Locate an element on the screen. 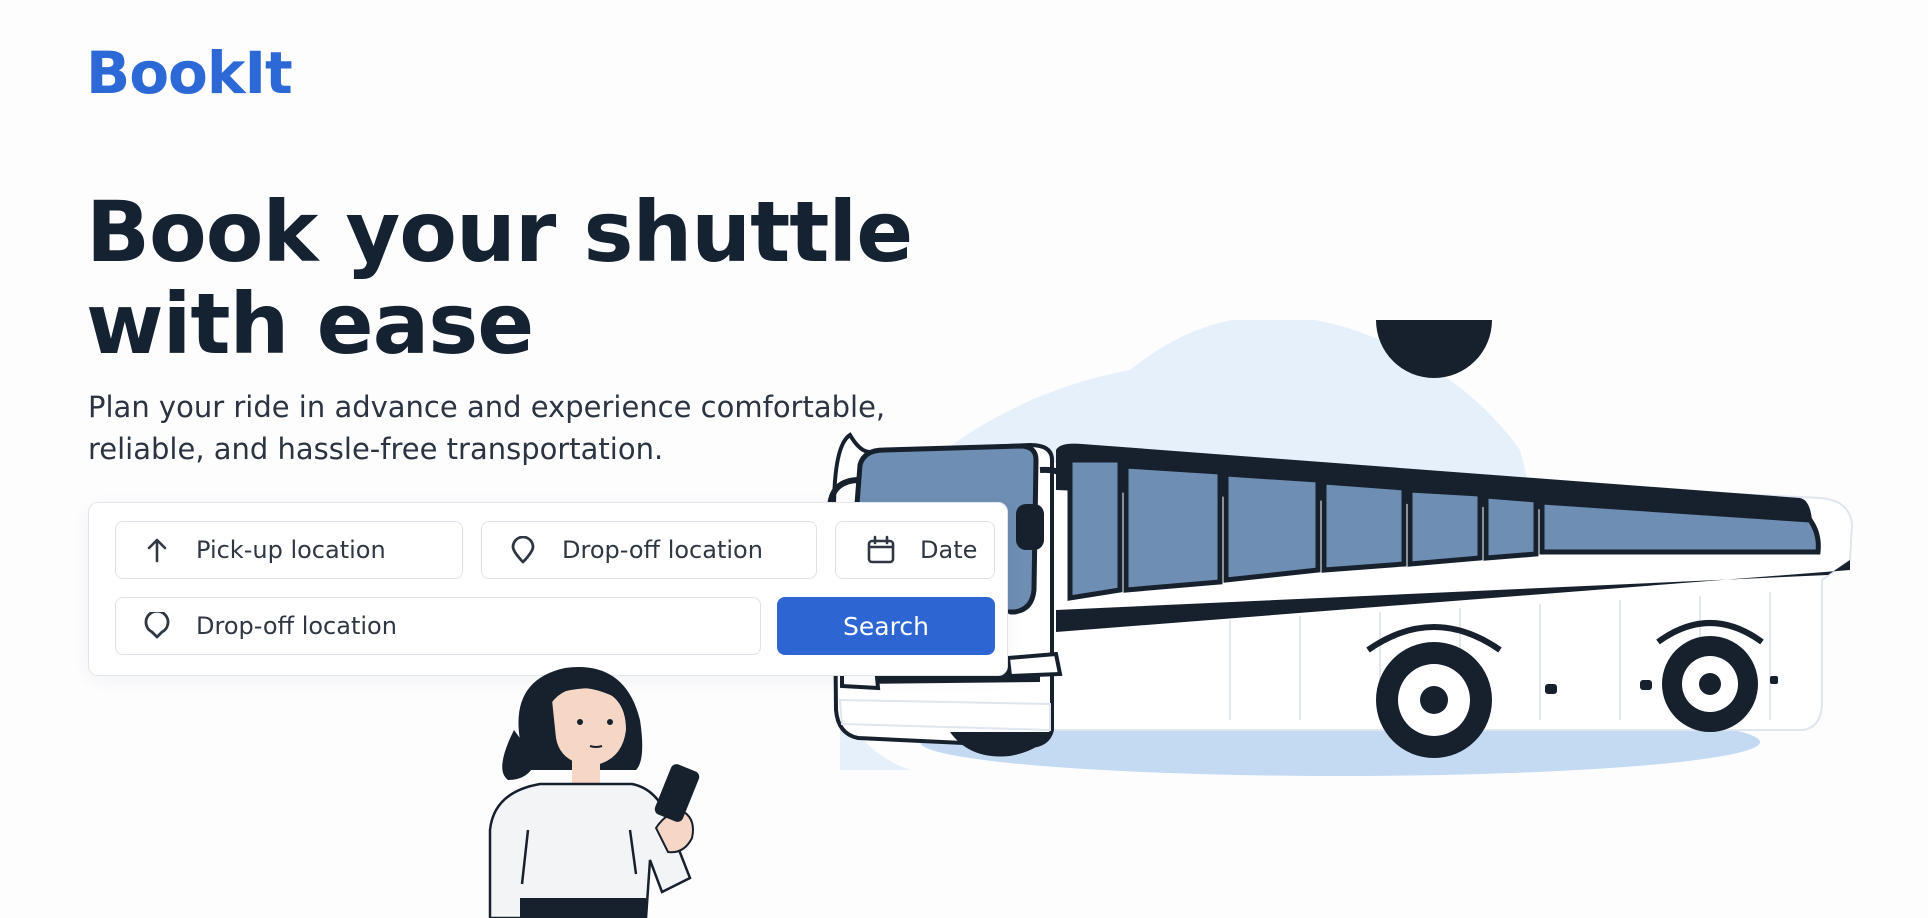 The image size is (1928, 918). headline-line-2: with ease is located at coordinates (310, 324).